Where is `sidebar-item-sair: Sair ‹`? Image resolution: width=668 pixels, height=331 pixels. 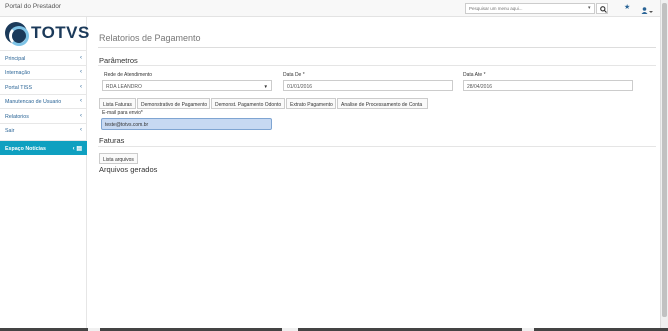 sidebar-item-sair: Sair ‹ is located at coordinates (43, 130).